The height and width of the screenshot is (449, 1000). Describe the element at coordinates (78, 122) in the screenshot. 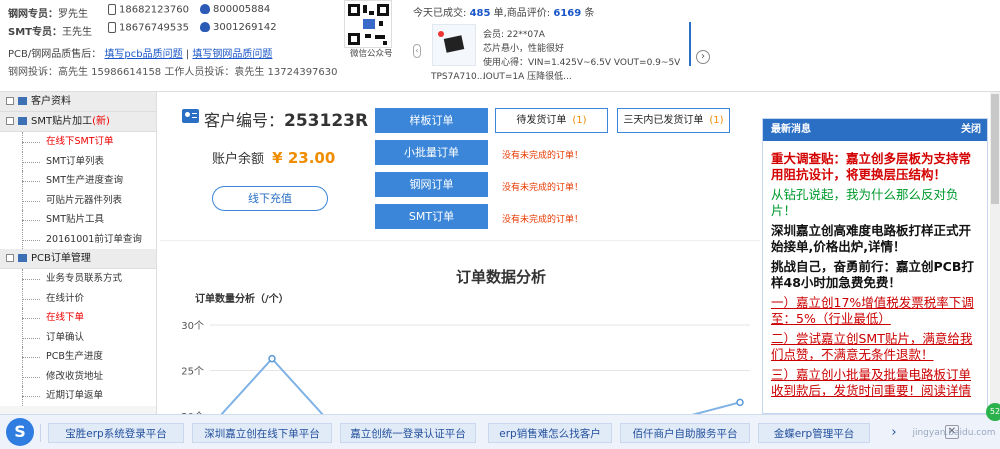

I see `sidebar-group-smt: SMT贴片加工(新)` at that location.